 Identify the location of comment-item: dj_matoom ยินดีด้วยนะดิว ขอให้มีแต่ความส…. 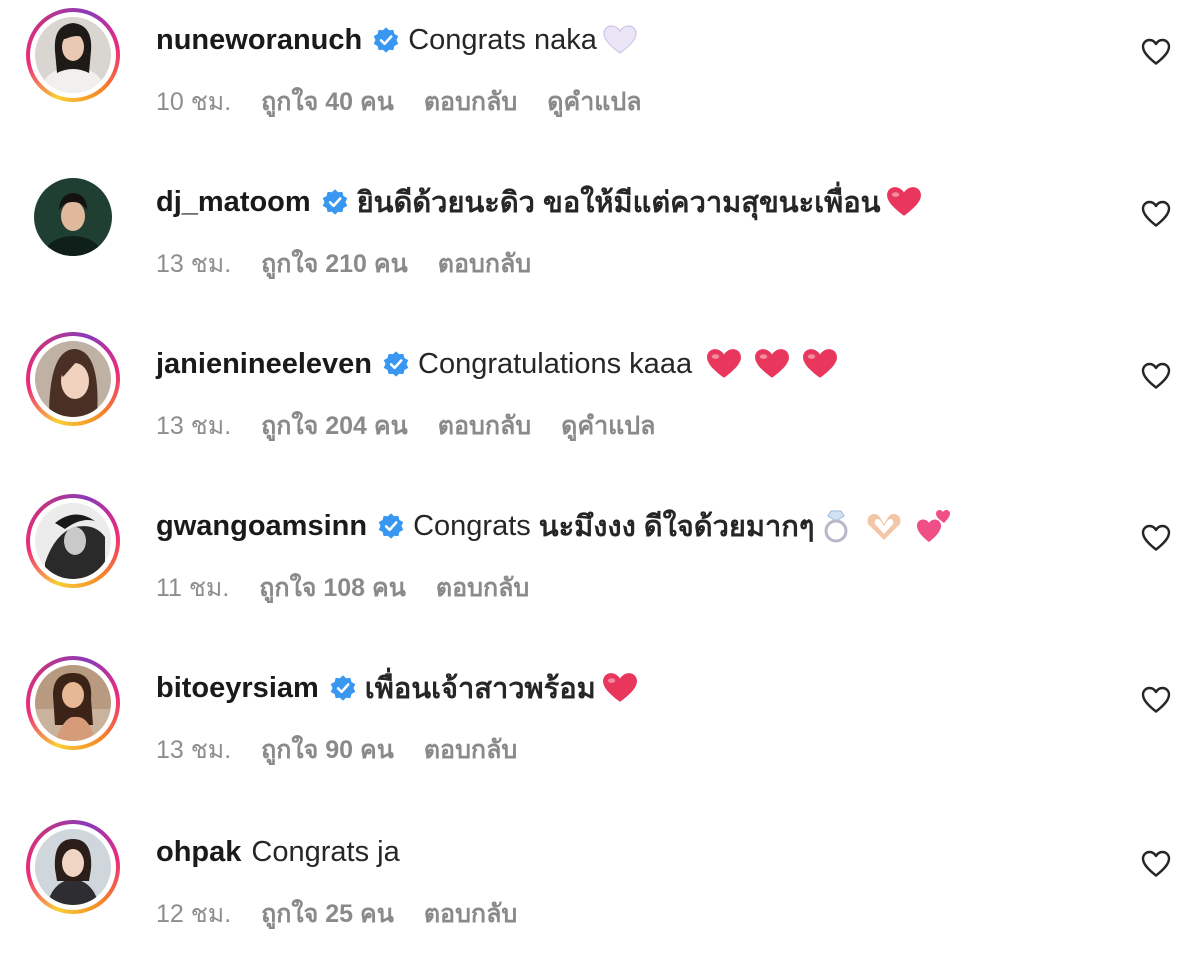
(600, 222).